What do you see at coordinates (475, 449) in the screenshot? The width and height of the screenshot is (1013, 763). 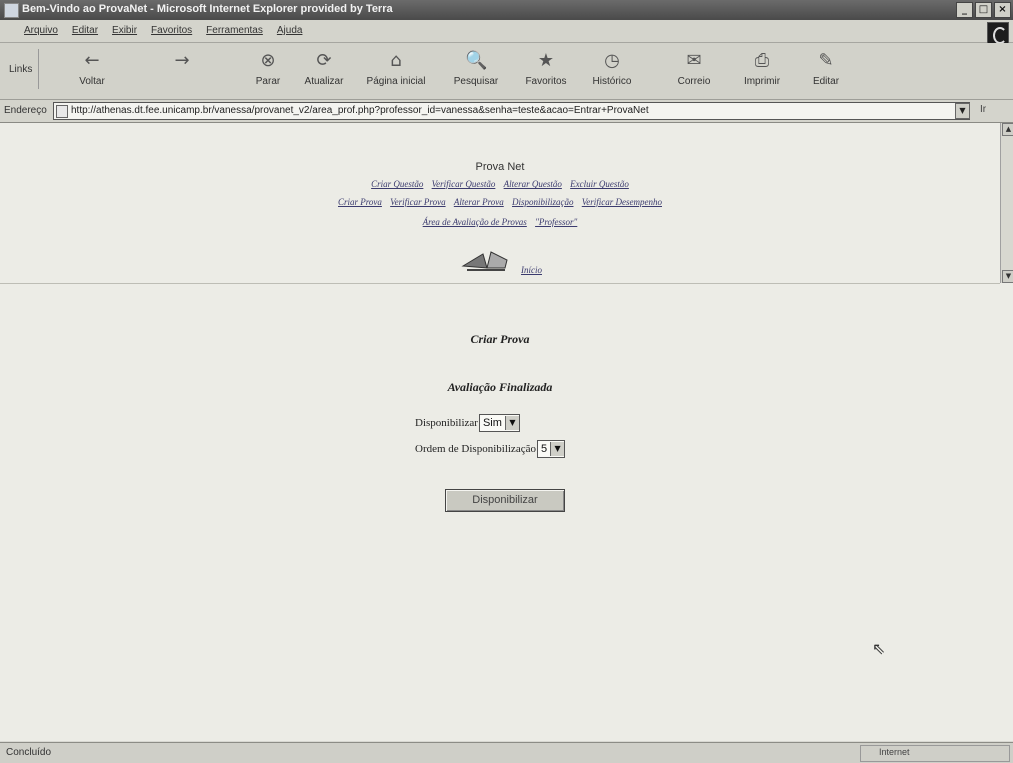 I see `order-label: Ordem de Disponibilização` at bounding box center [475, 449].